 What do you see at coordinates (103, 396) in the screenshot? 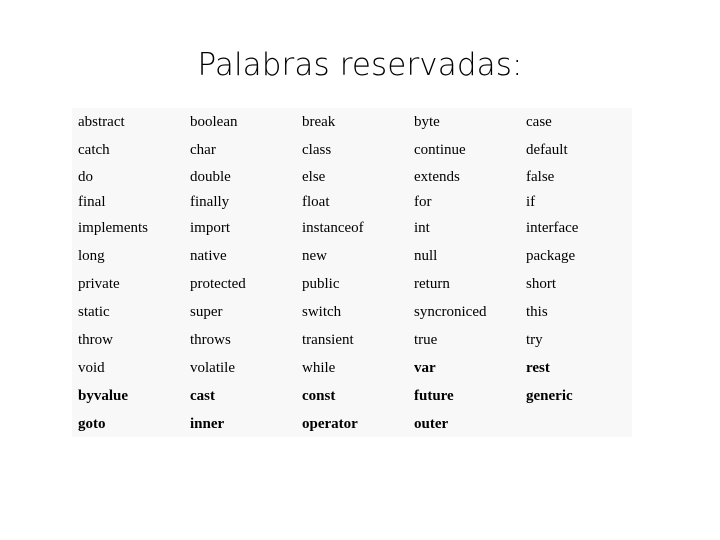
I see `keyword-cell: byvalue` at bounding box center [103, 396].